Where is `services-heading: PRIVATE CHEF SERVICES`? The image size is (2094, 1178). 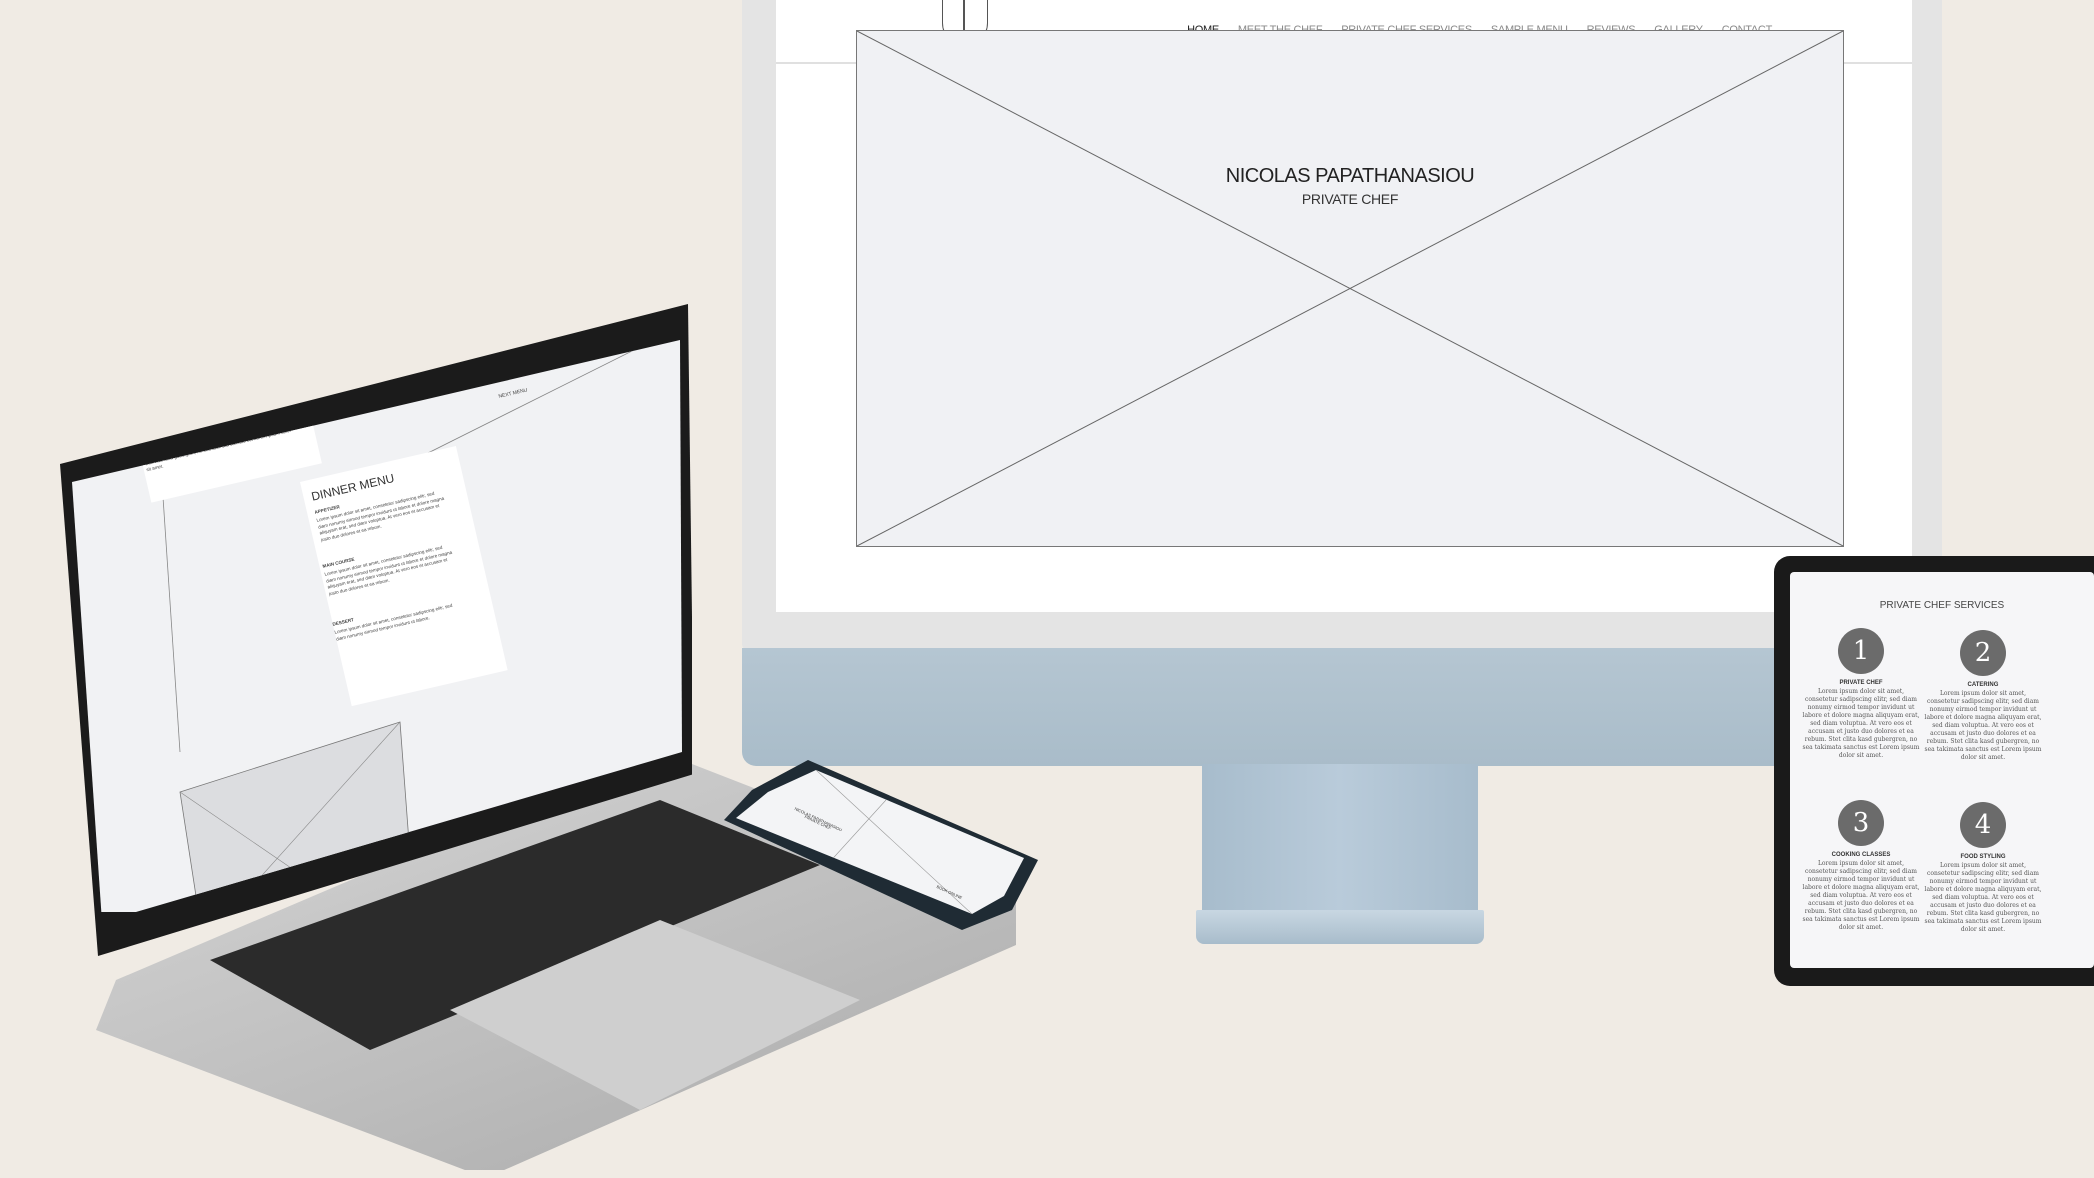 services-heading: PRIVATE CHEF SERVICES is located at coordinates (1942, 605).